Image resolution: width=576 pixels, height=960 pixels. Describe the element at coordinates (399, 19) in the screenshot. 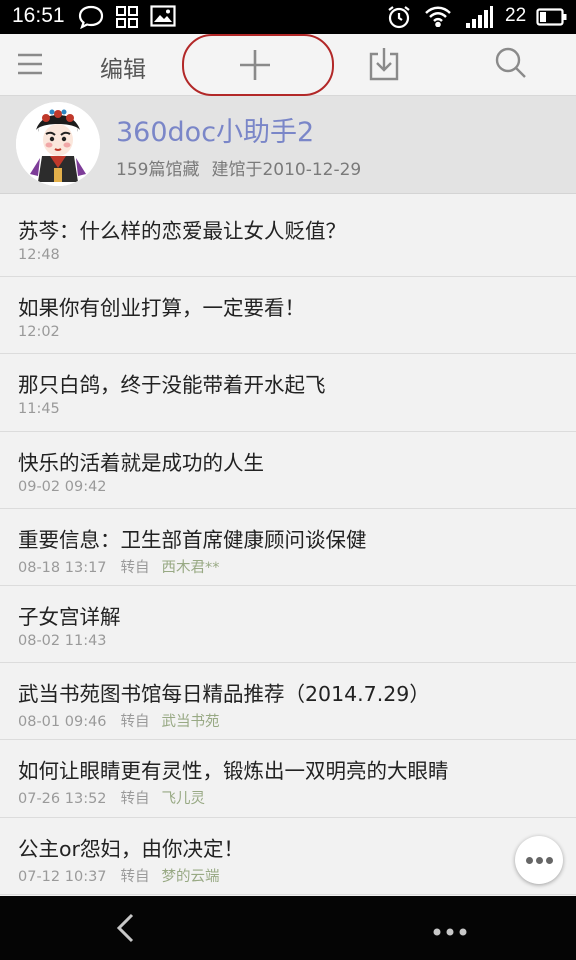

I see `alarm-icon` at that location.